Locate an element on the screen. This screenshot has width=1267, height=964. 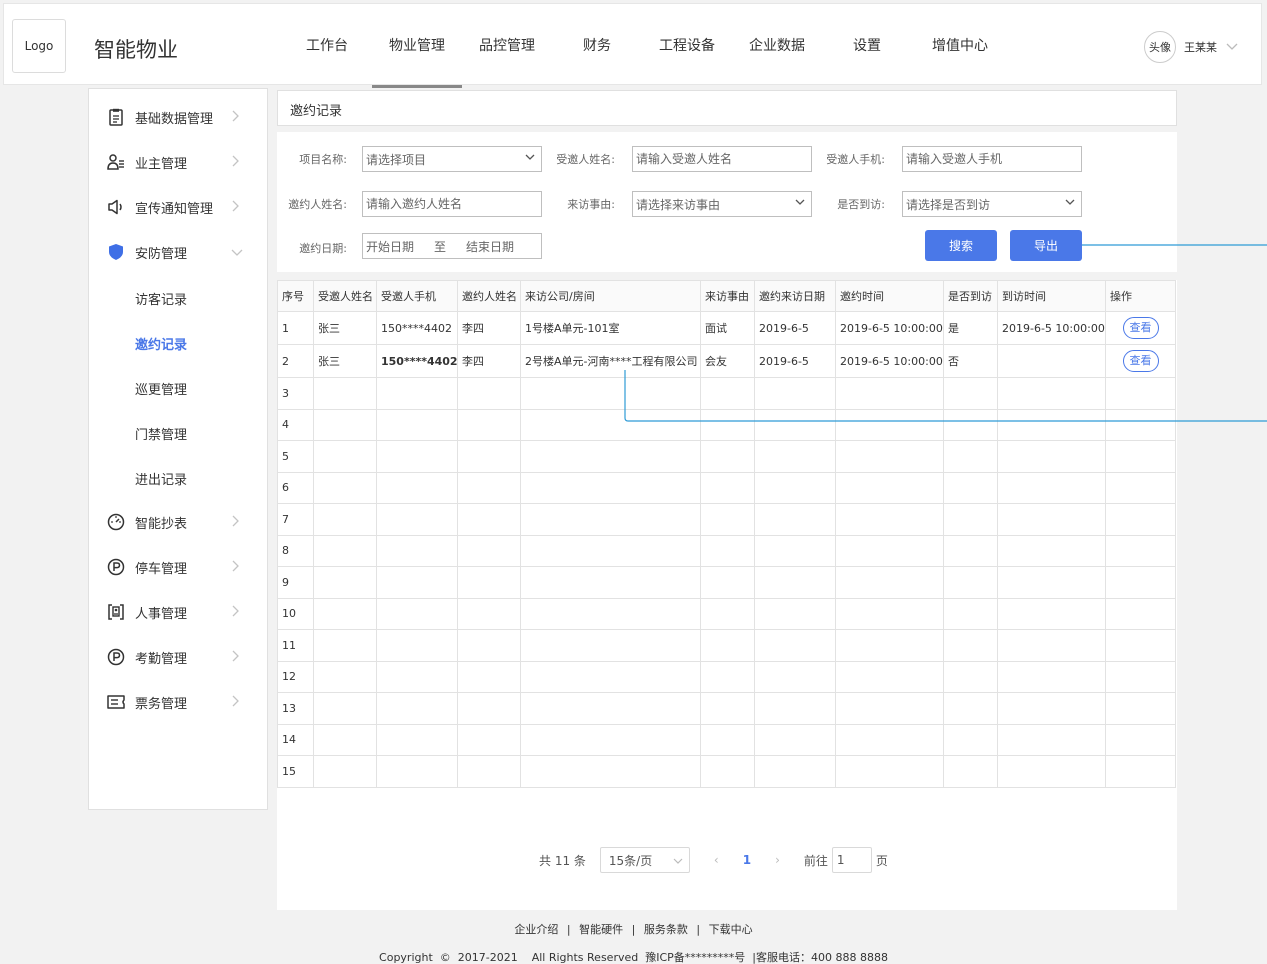
cell-invite-time: 2019-6-5 10:00:00 is located at coordinates (889, 328).